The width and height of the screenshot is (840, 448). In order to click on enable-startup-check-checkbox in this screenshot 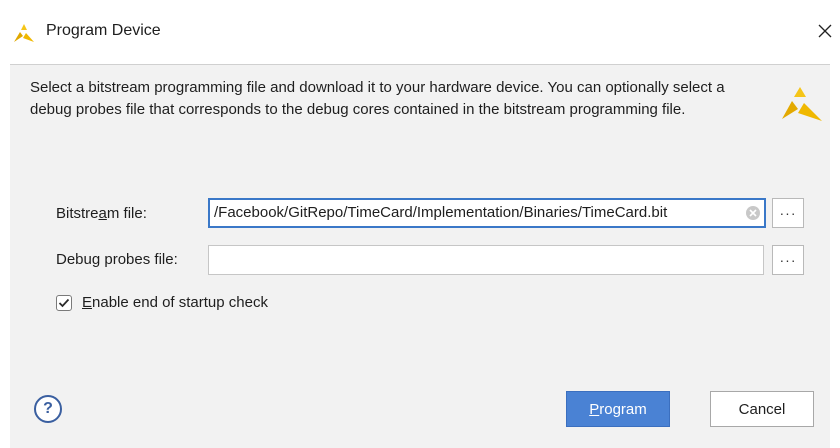, I will do `click(64, 303)`.